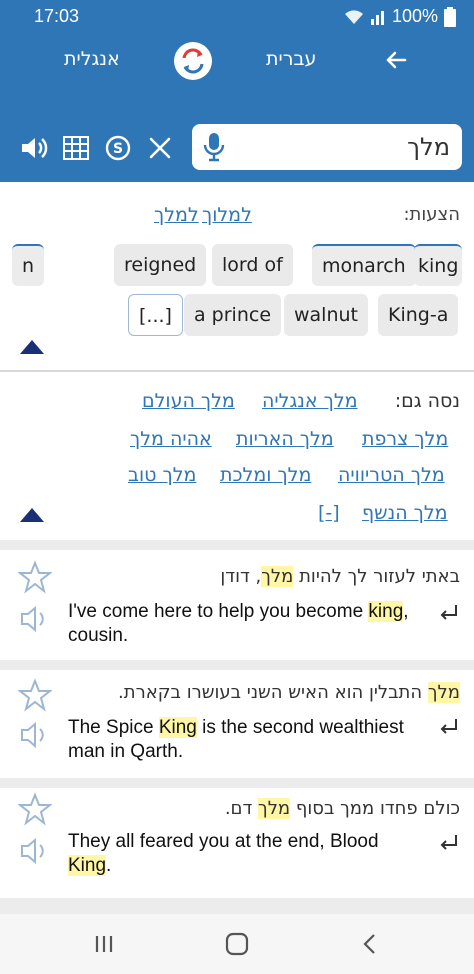  Describe the element at coordinates (28, 265) in the screenshot. I see `translation-chip: n` at that location.